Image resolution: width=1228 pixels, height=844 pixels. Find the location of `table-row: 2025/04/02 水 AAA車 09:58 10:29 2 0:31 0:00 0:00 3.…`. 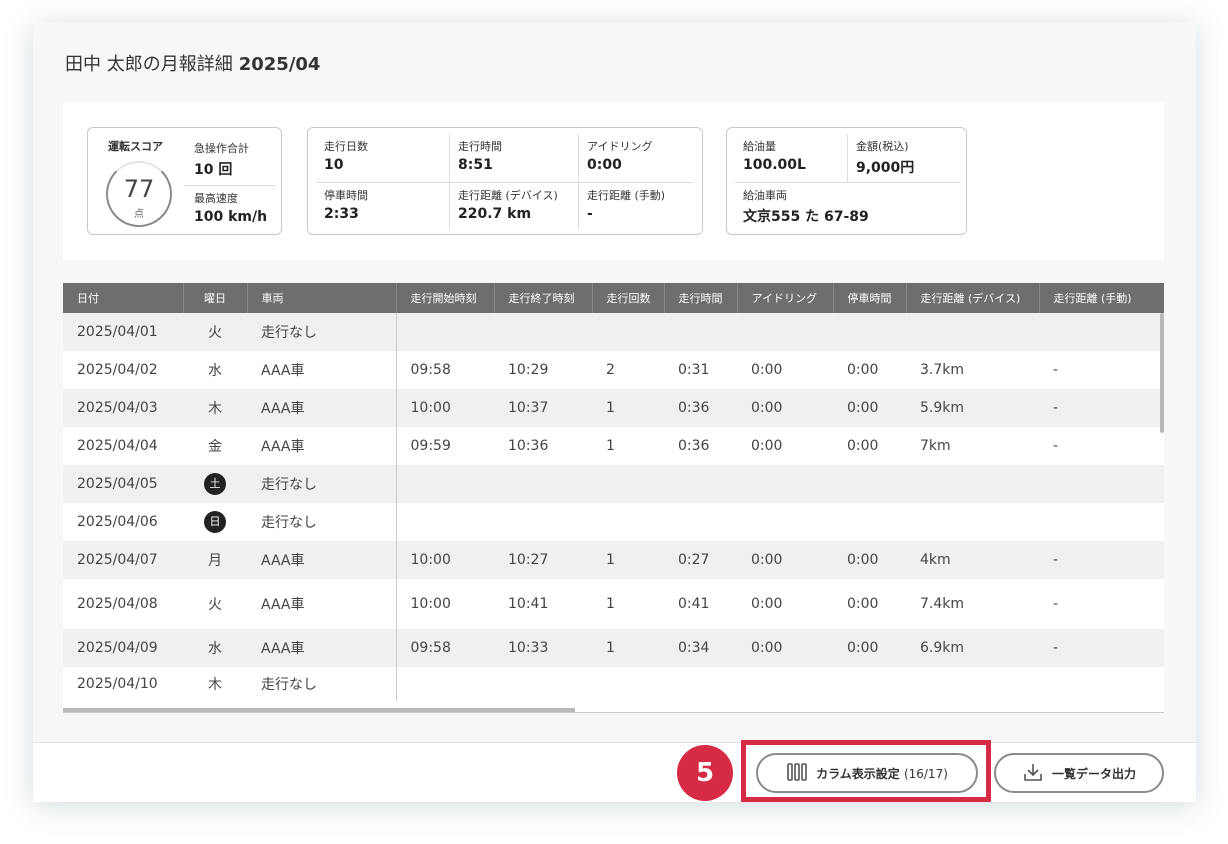

table-row: 2025/04/02 水 AAA車 09:58 10:29 2 0:31 0:00 0:00 3.… is located at coordinates (613, 370).